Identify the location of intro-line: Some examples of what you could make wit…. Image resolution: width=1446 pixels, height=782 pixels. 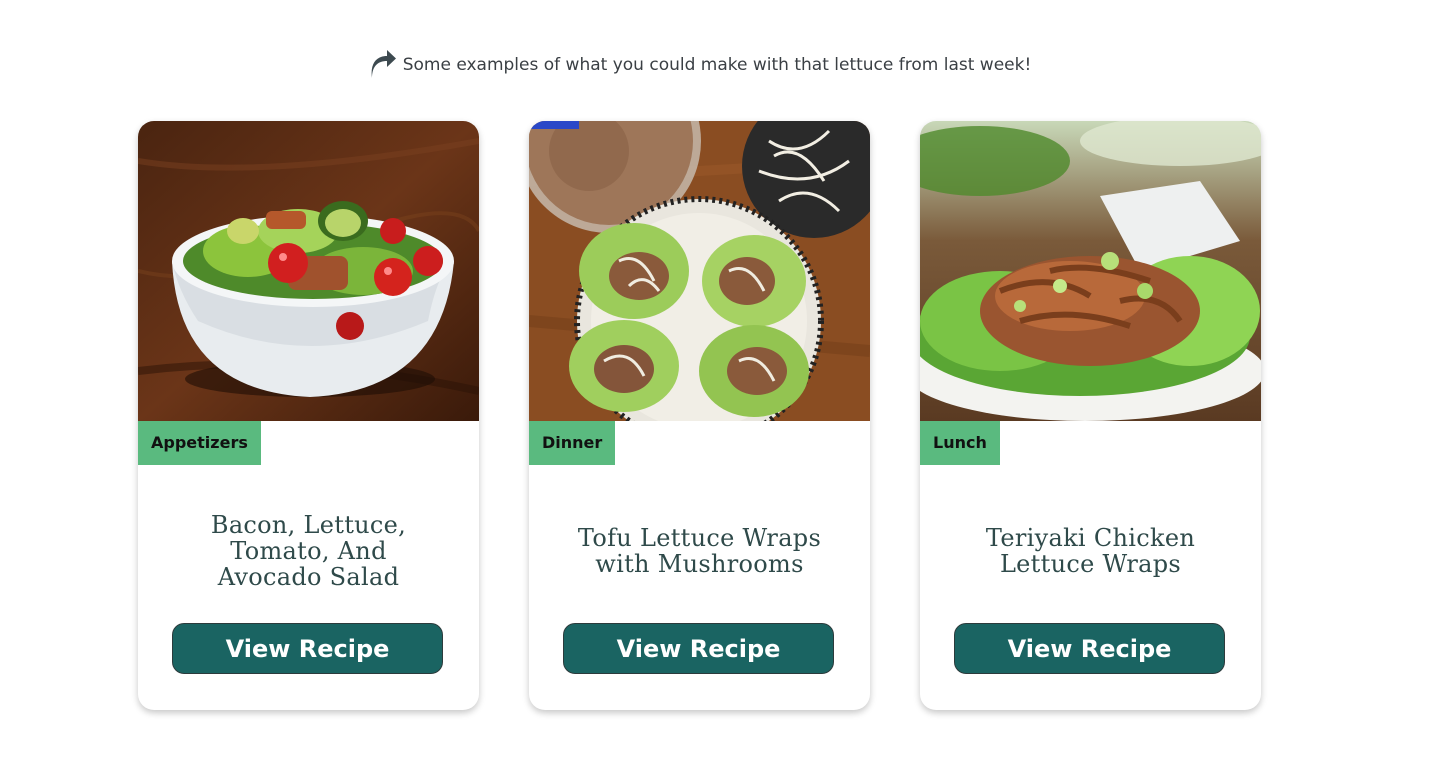
(700, 65).